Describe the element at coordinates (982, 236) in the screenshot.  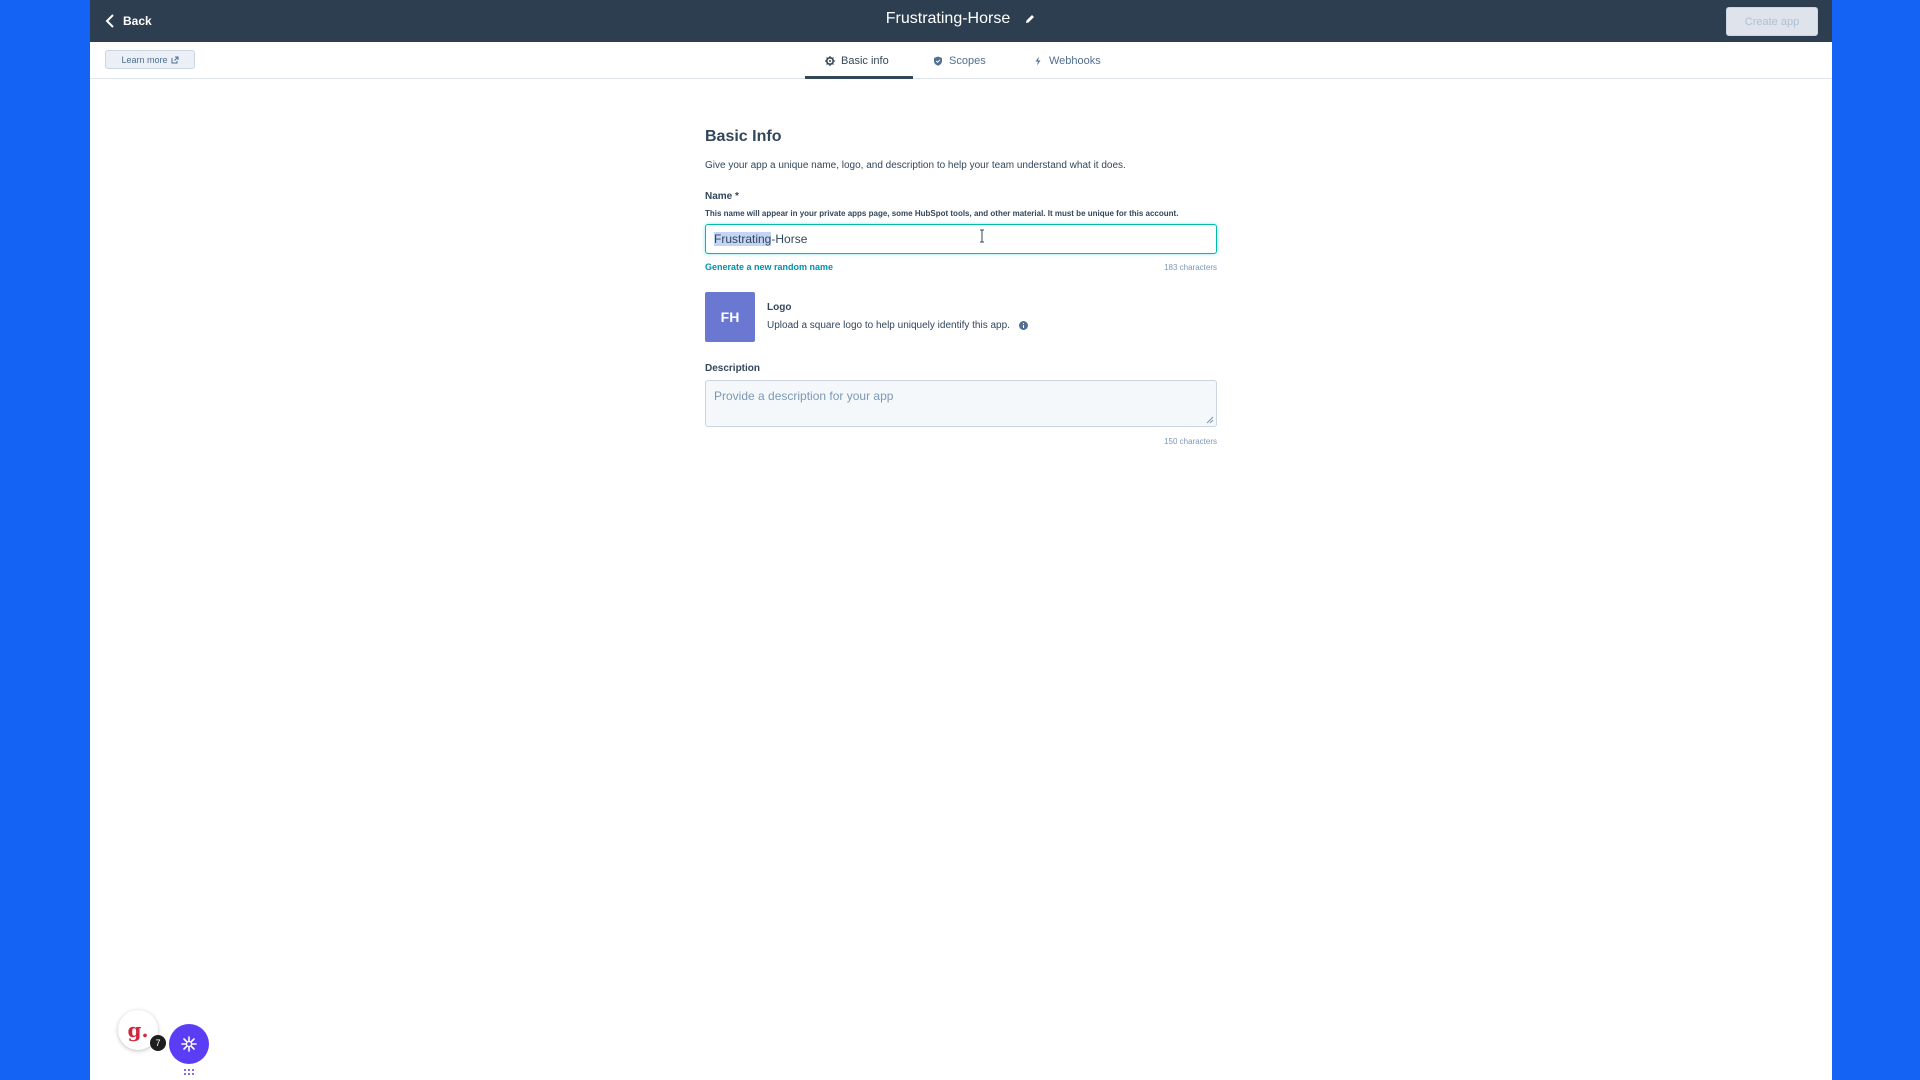
I see `text-cursor-icon` at that location.